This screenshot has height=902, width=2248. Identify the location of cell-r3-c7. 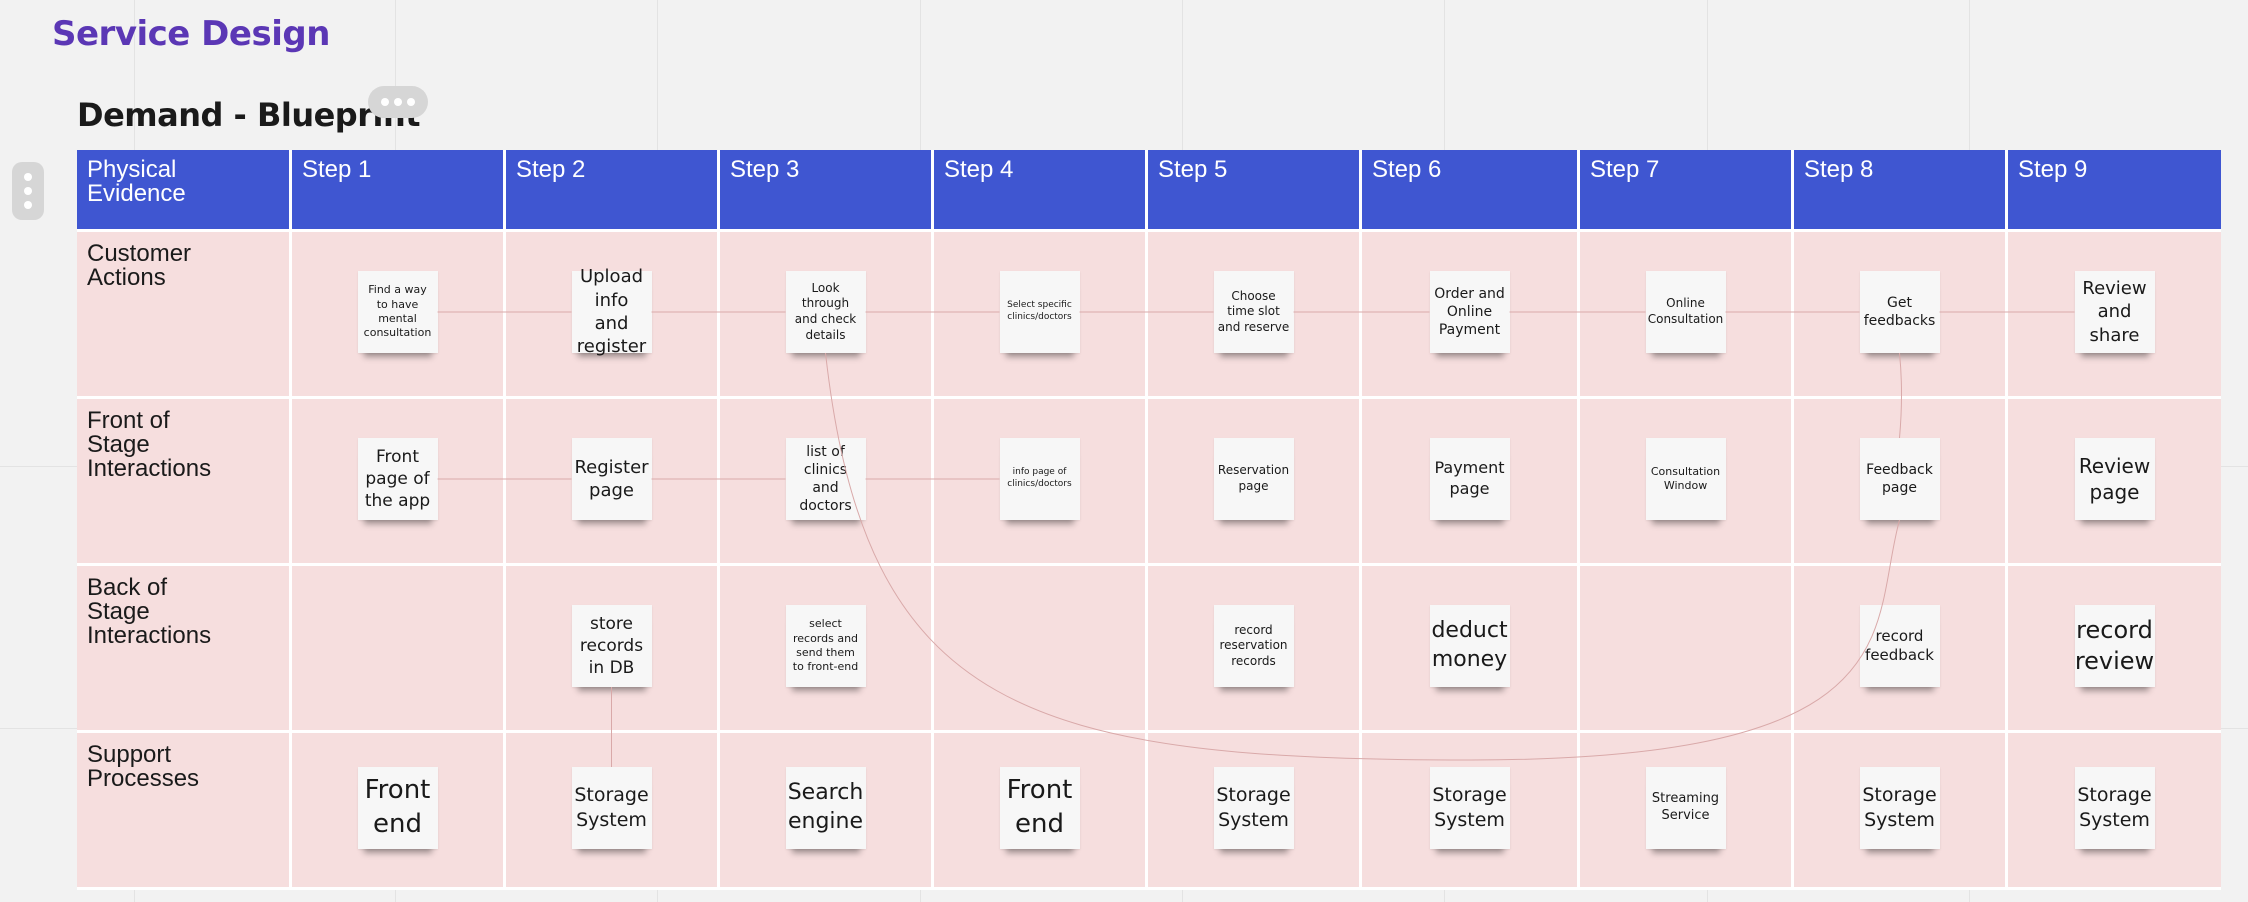
(1685, 648).